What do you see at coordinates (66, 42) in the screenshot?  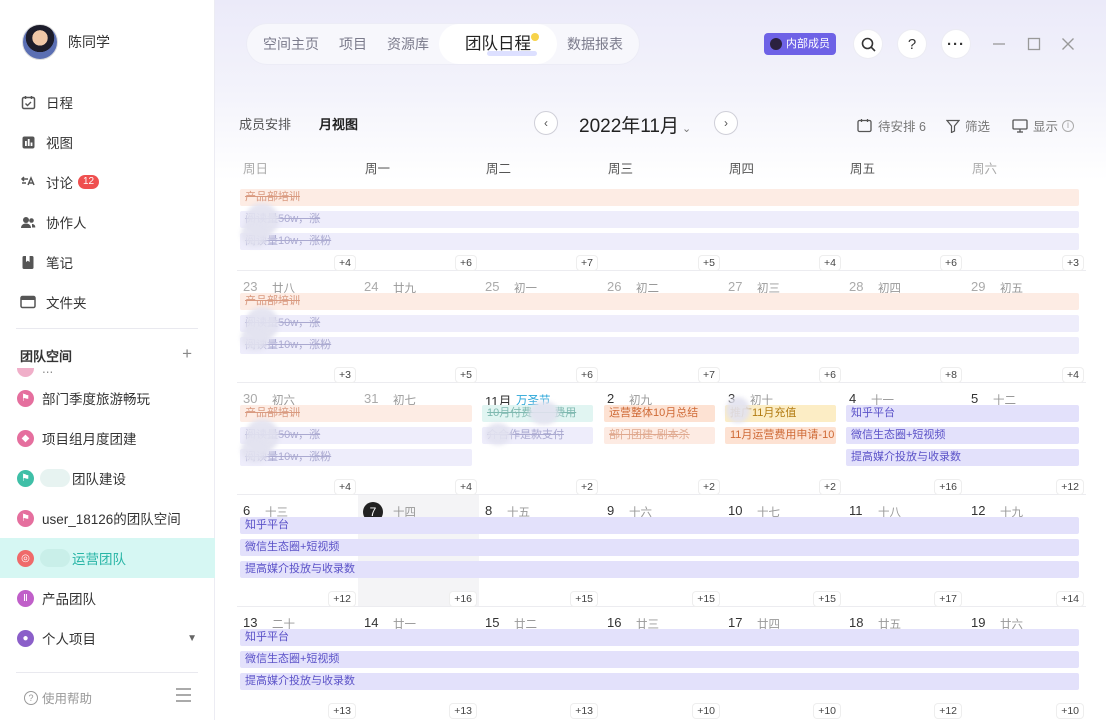 I see `user-profile: 陈同学` at bounding box center [66, 42].